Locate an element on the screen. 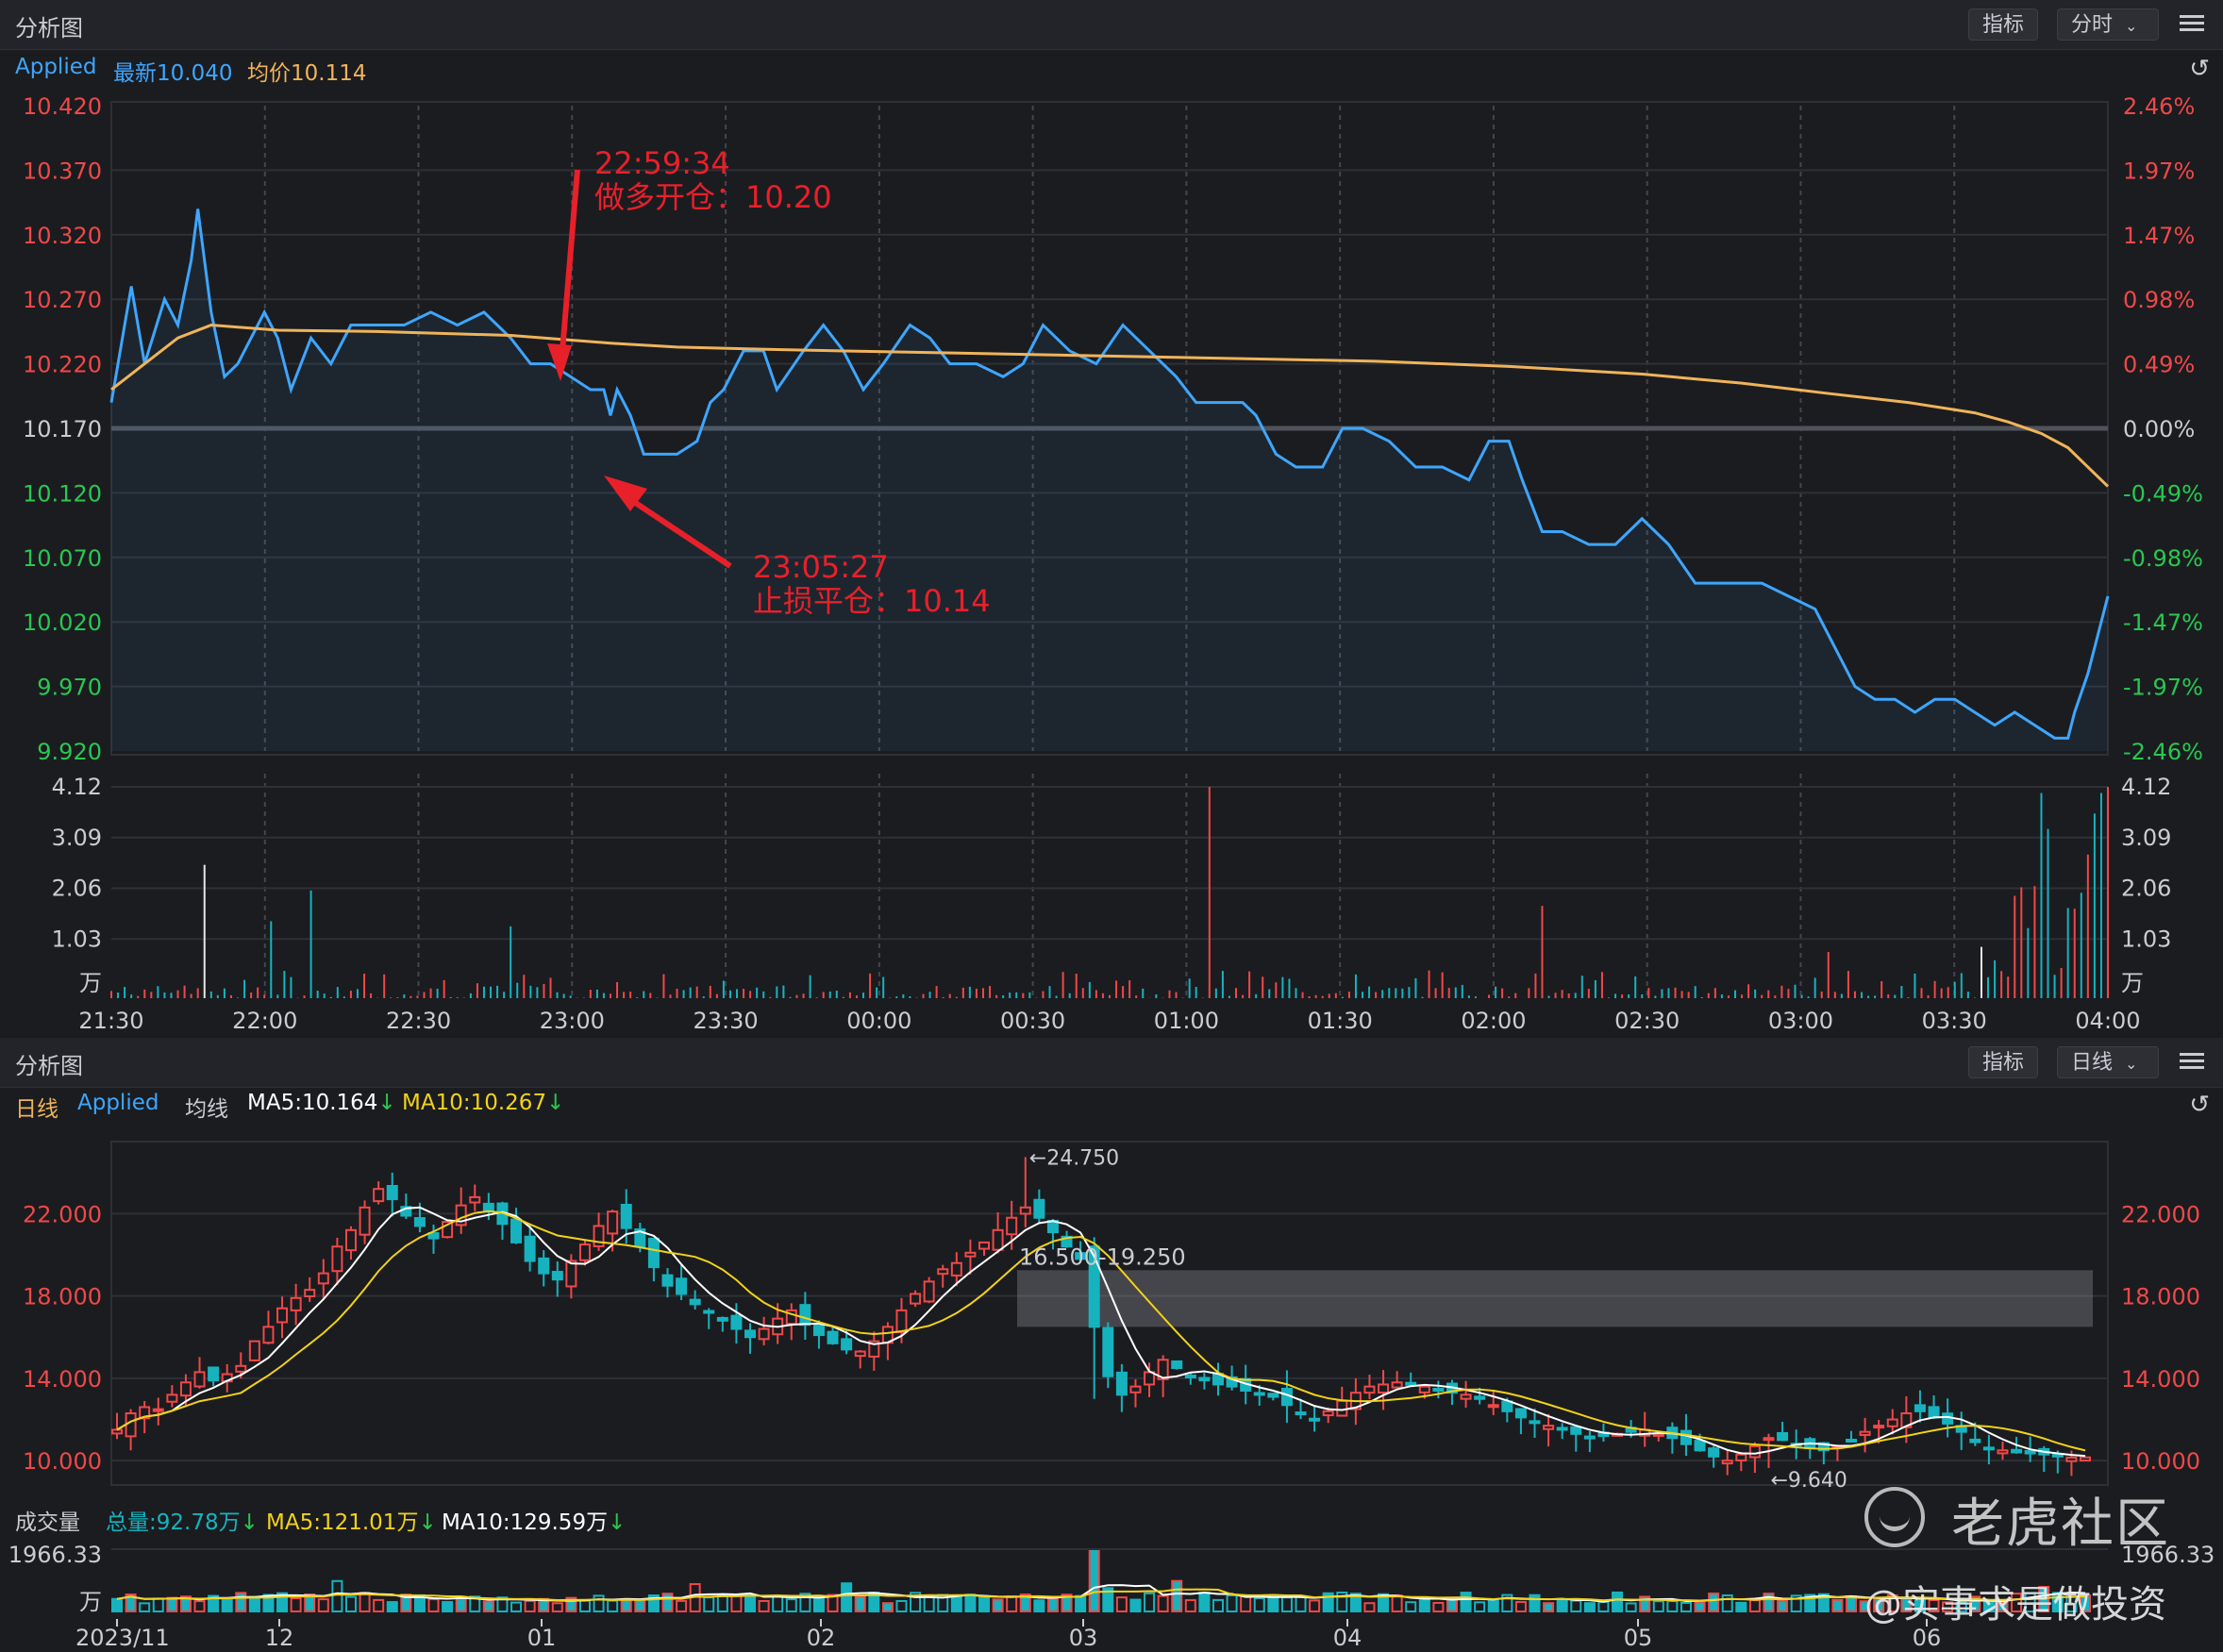 The image size is (2223, 1652). bottom-indicator-button: 指标 is located at coordinates (2004, 1062).